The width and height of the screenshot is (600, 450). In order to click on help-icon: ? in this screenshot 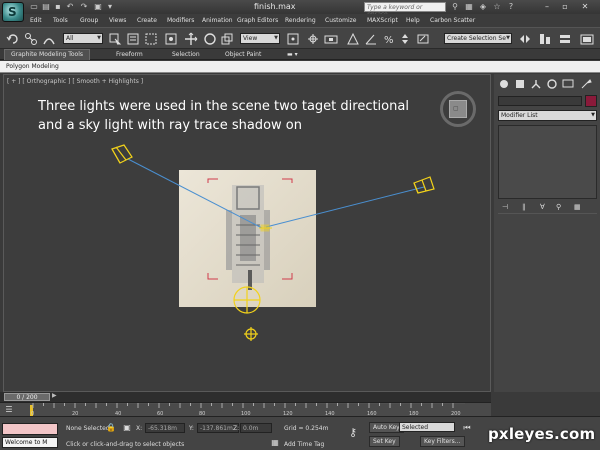, I will do `click(511, 7)`.